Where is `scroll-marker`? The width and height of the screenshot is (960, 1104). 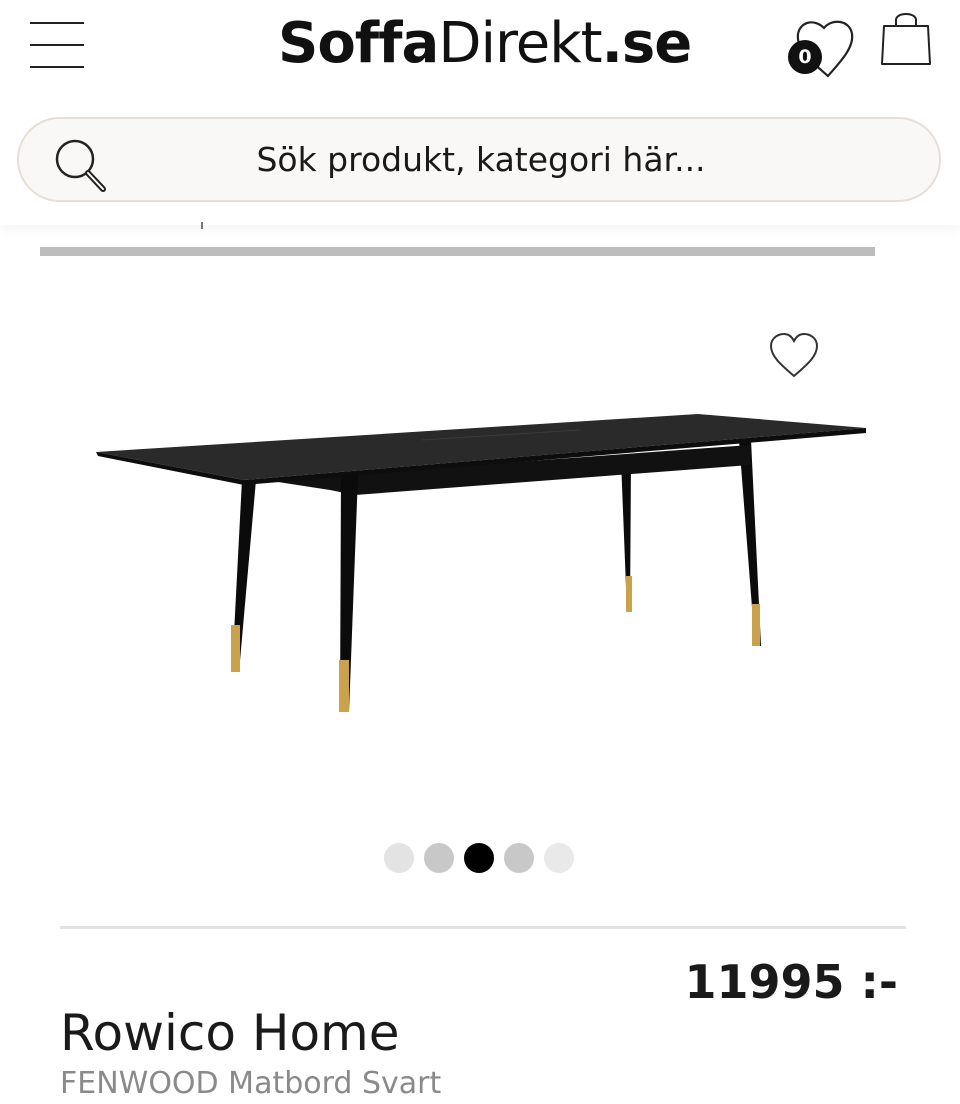 scroll-marker is located at coordinates (202, 225).